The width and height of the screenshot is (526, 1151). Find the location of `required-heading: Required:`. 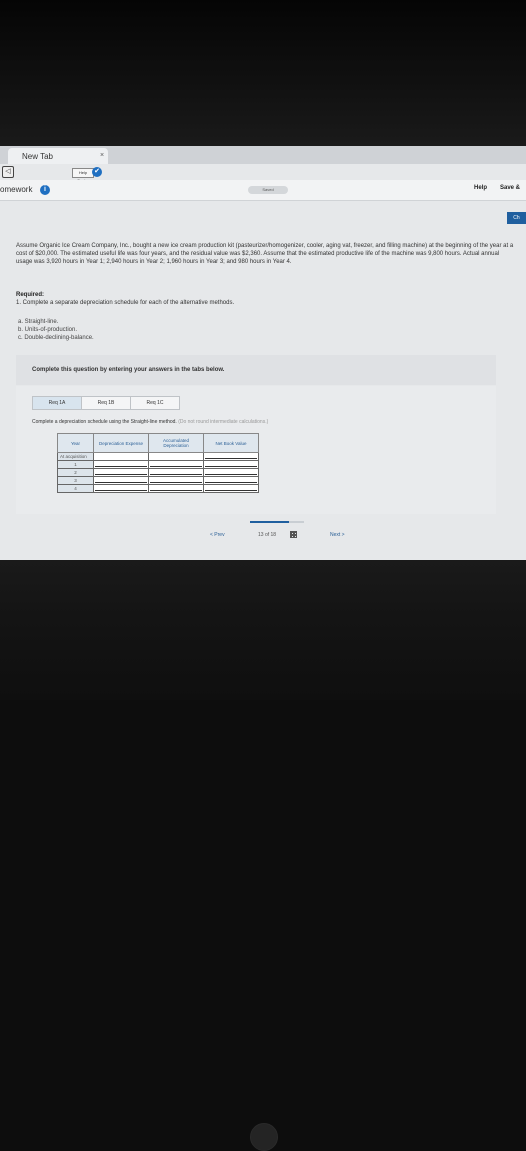

required-heading: Required: is located at coordinates (30, 295).